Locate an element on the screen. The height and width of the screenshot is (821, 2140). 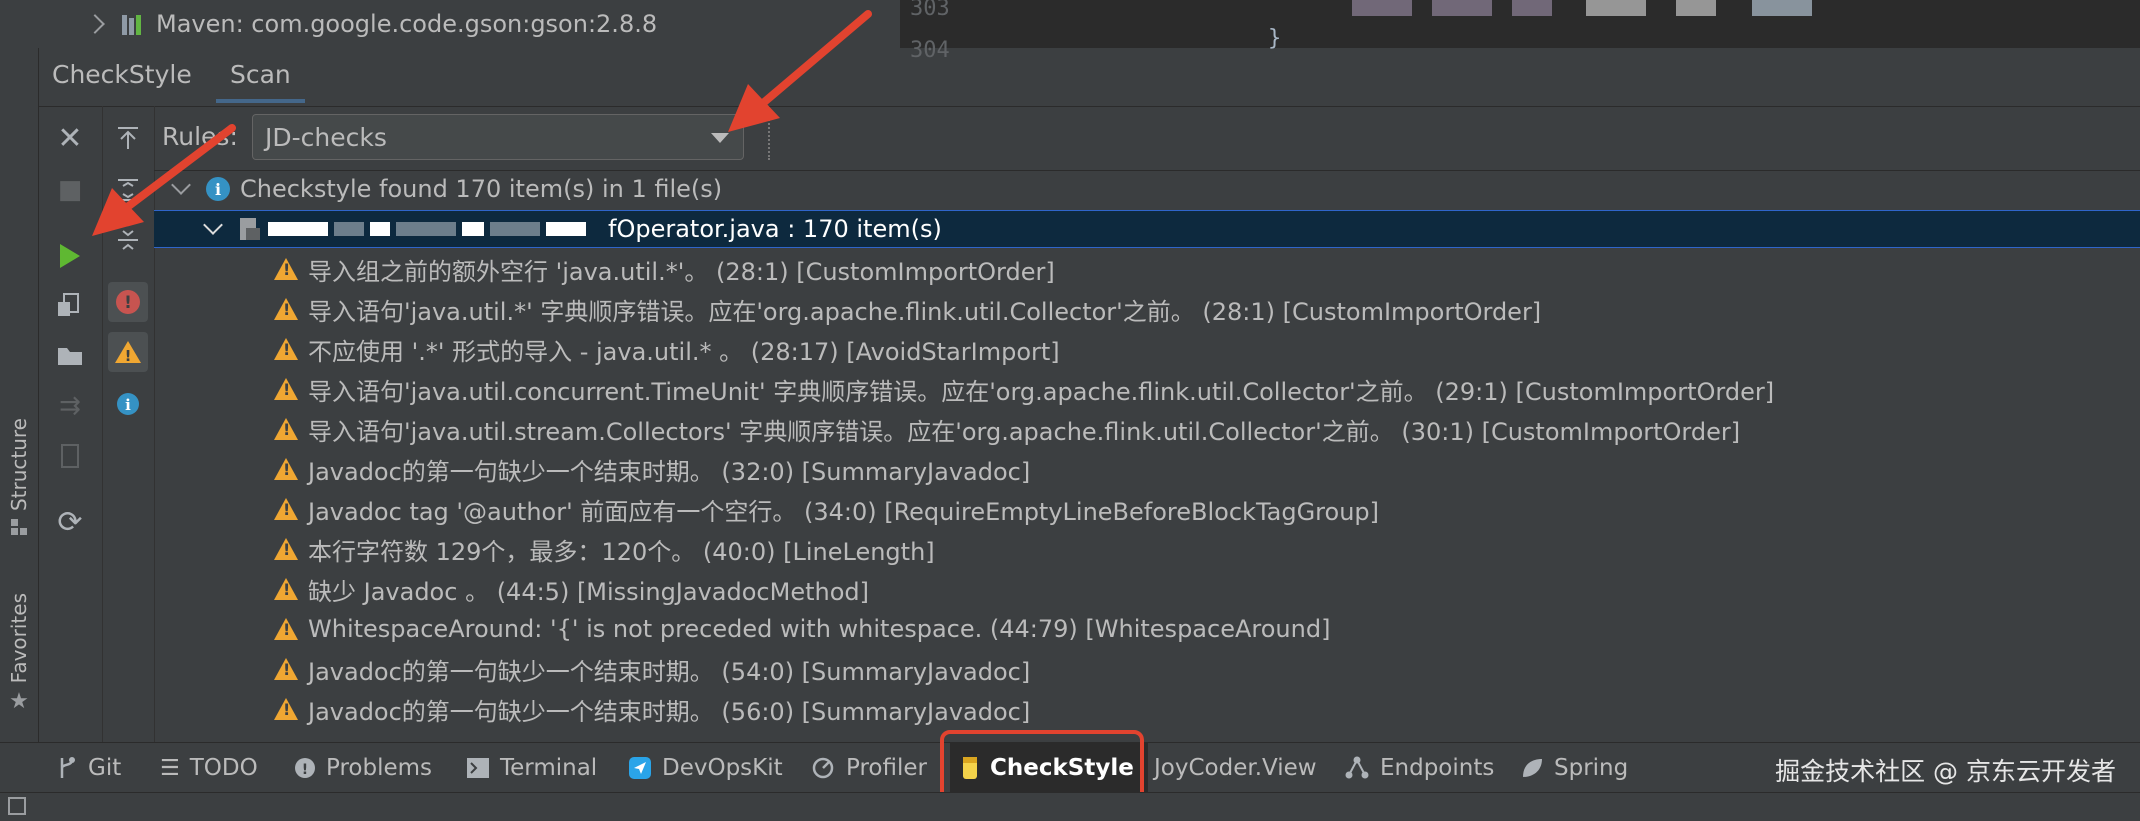
tab-checkstyle: CheckStyle is located at coordinates (122, 74).